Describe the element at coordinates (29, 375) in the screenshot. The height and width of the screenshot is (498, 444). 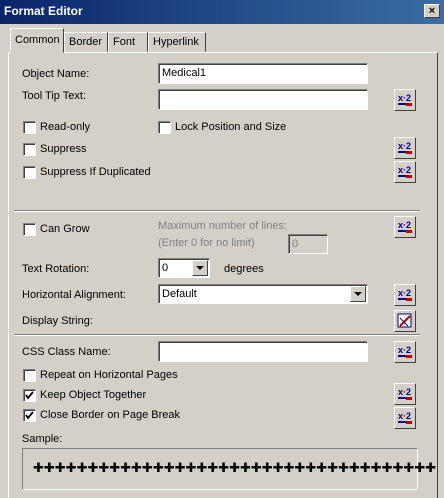
I see `repeat-horizontal-checkbox` at that location.